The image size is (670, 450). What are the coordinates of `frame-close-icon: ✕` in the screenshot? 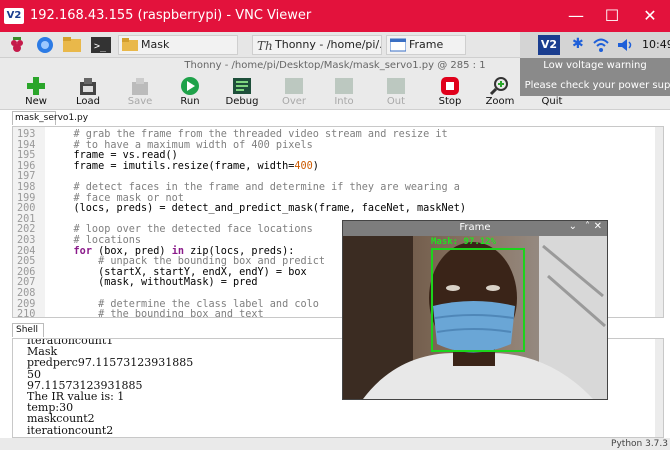 It's located at (598, 226).